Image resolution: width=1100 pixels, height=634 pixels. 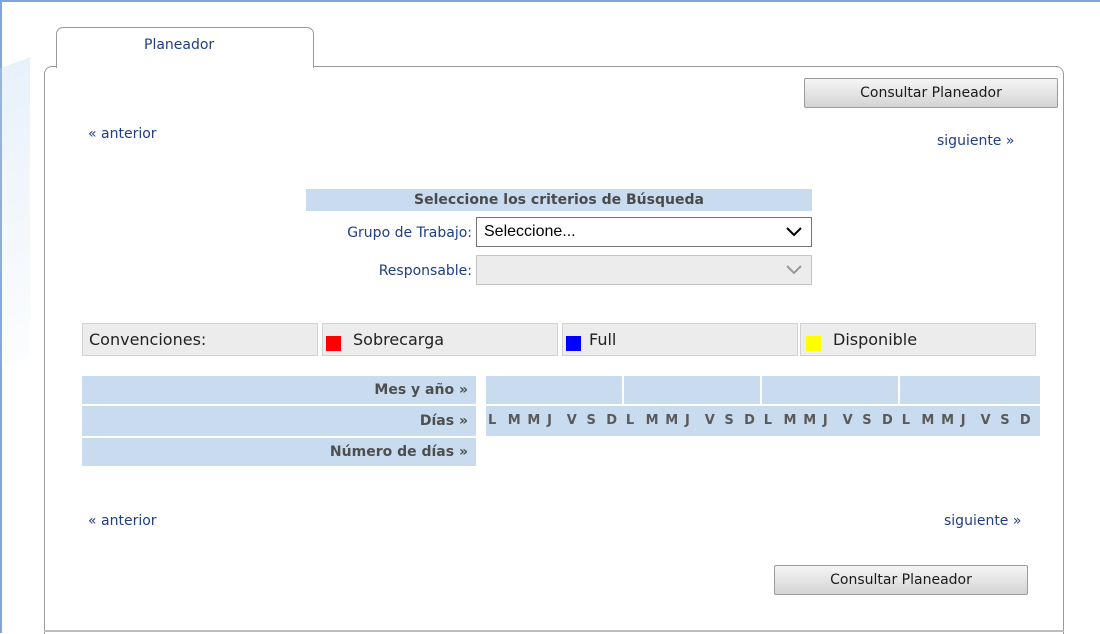 I want to click on legend-item-full: Full, so click(x=680, y=339).